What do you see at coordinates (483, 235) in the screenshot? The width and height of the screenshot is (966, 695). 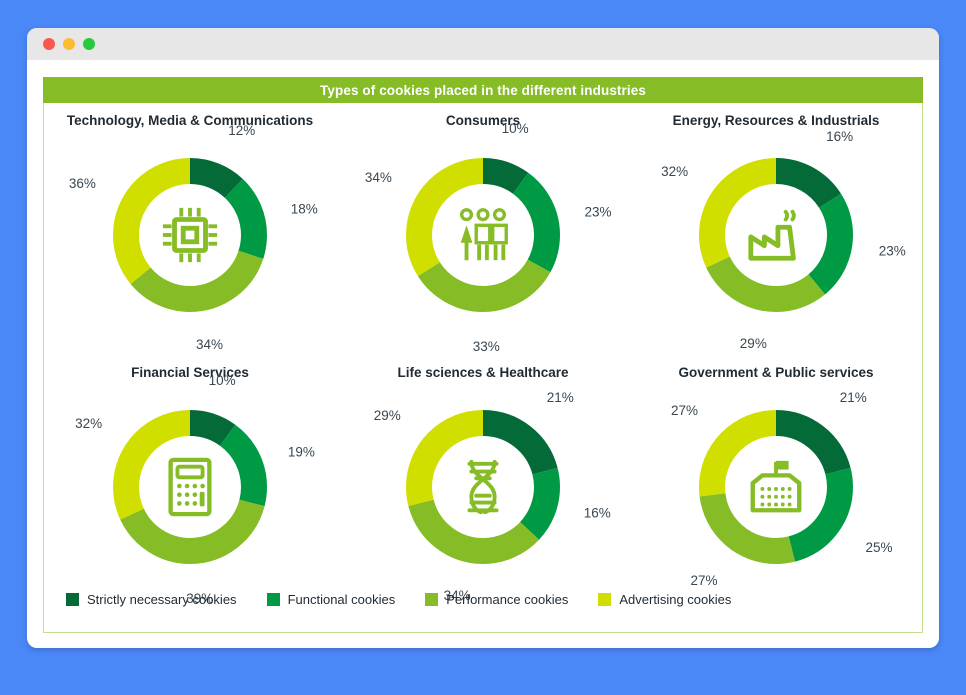 I see `people-group-icon` at bounding box center [483, 235].